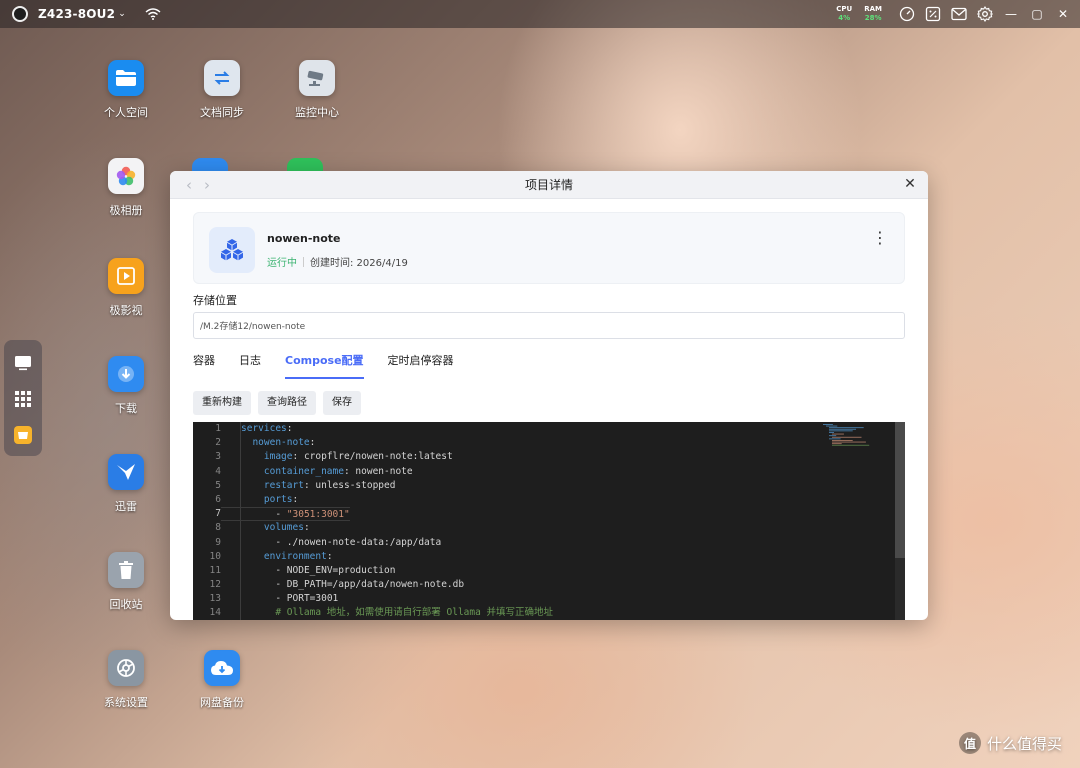  What do you see at coordinates (342, 403) in the screenshot?
I see `save-button: 保存` at bounding box center [342, 403].